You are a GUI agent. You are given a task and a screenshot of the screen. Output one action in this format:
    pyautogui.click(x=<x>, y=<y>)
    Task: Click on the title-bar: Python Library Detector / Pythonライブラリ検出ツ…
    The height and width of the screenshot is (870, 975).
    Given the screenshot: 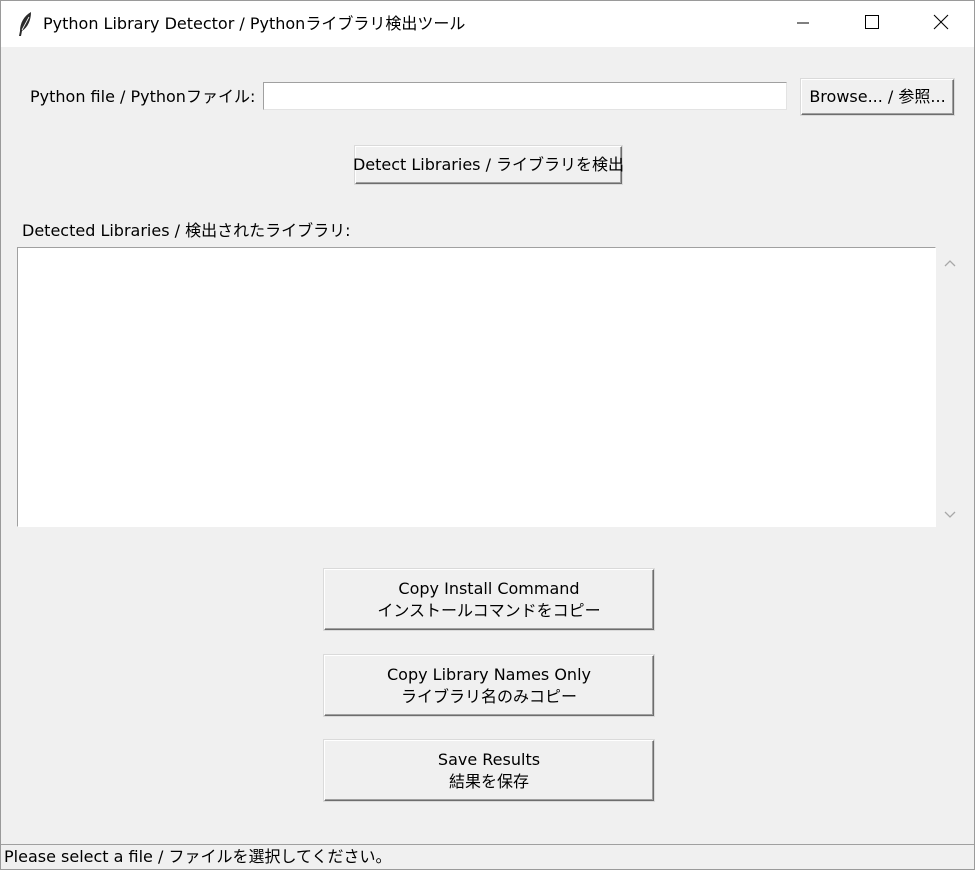 What is the action you would take?
    pyautogui.click(x=487, y=23)
    